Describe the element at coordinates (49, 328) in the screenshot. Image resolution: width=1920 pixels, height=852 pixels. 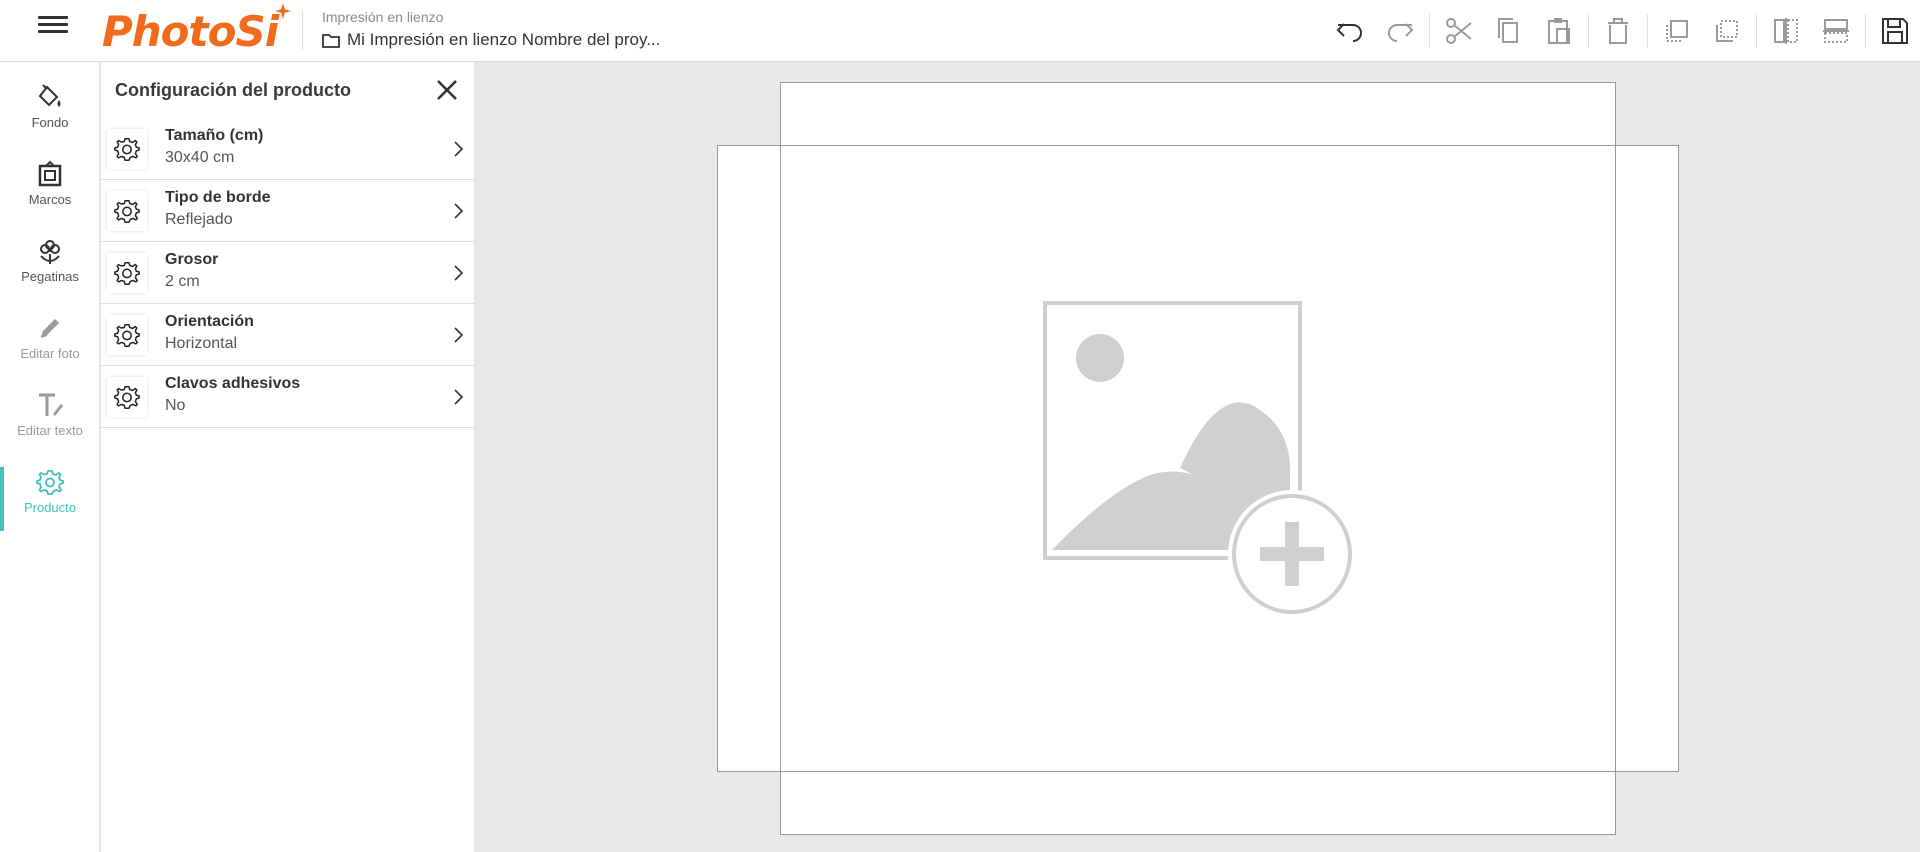
I see `pencil-icon` at that location.